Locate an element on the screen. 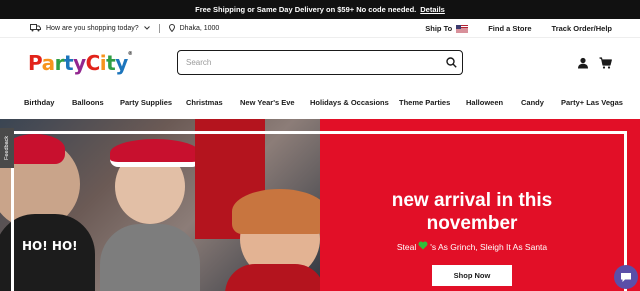 This screenshot has height=291, width=640. utility-links: Ship To Find a Store Track Order/Help is located at coordinates (518, 28).